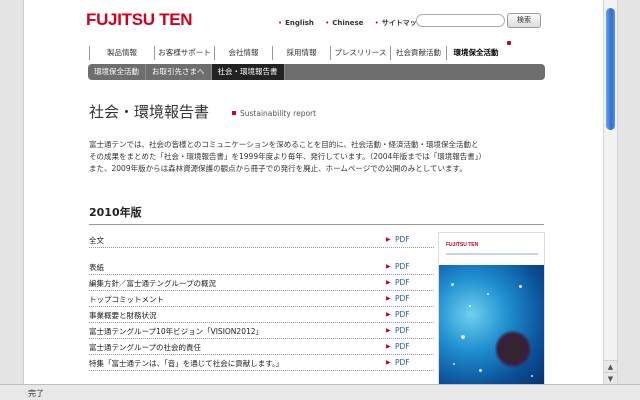 The height and width of the screenshot is (400, 640). What do you see at coordinates (96, 267) in the screenshot?
I see `document-title: 表紙` at bounding box center [96, 267].